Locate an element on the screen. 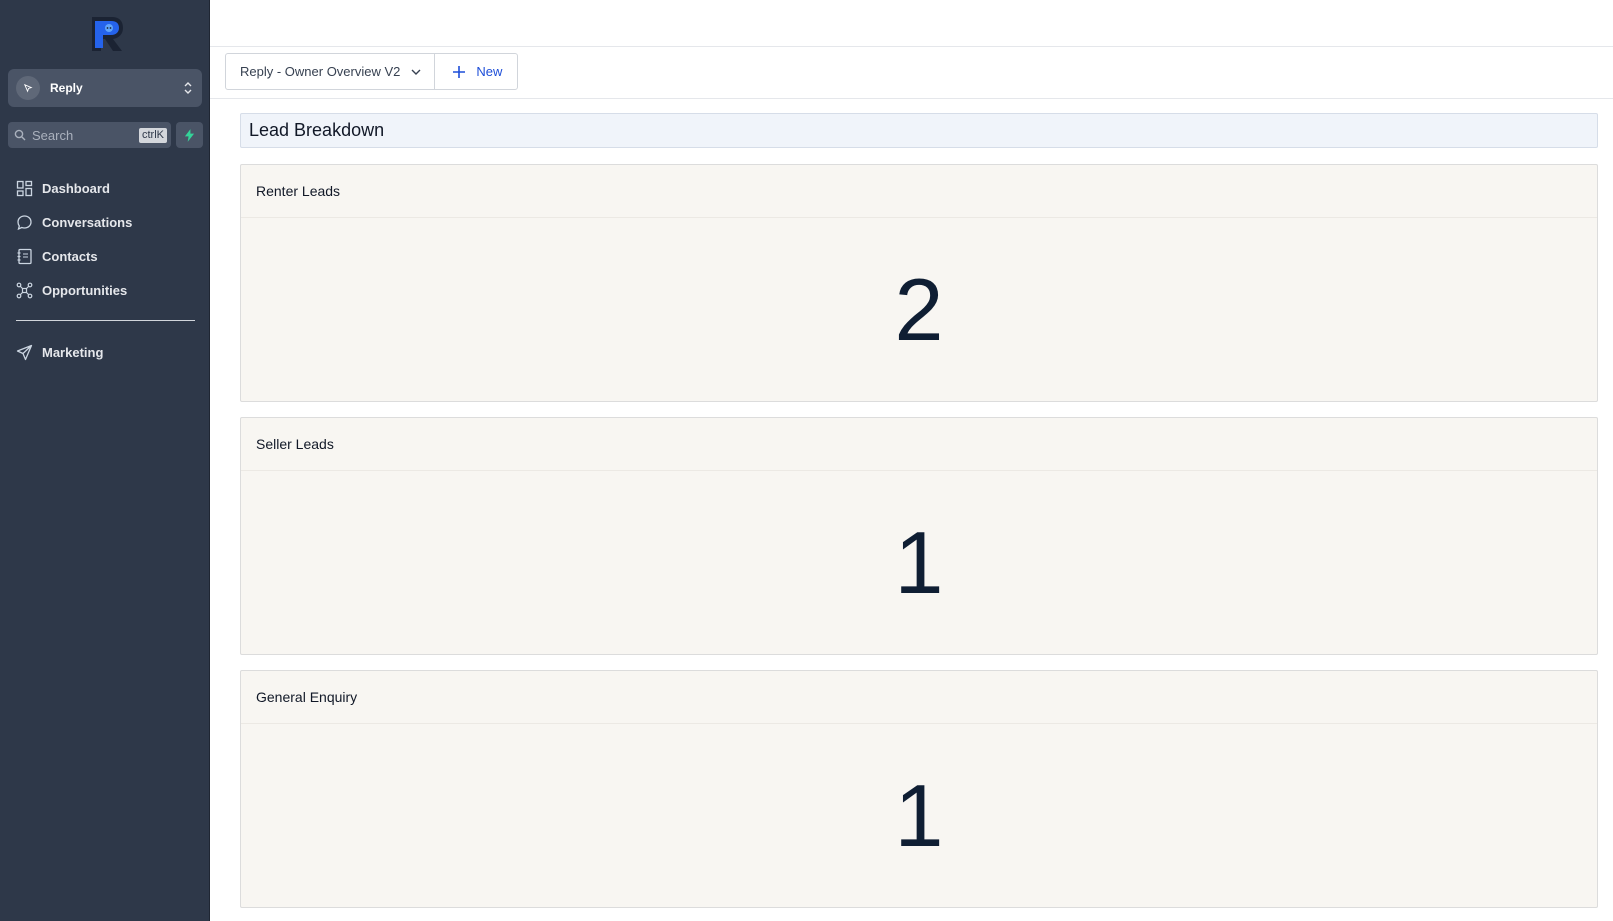  dashboard-button-group: Reply - Owner Overview V2 New is located at coordinates (372, 71).